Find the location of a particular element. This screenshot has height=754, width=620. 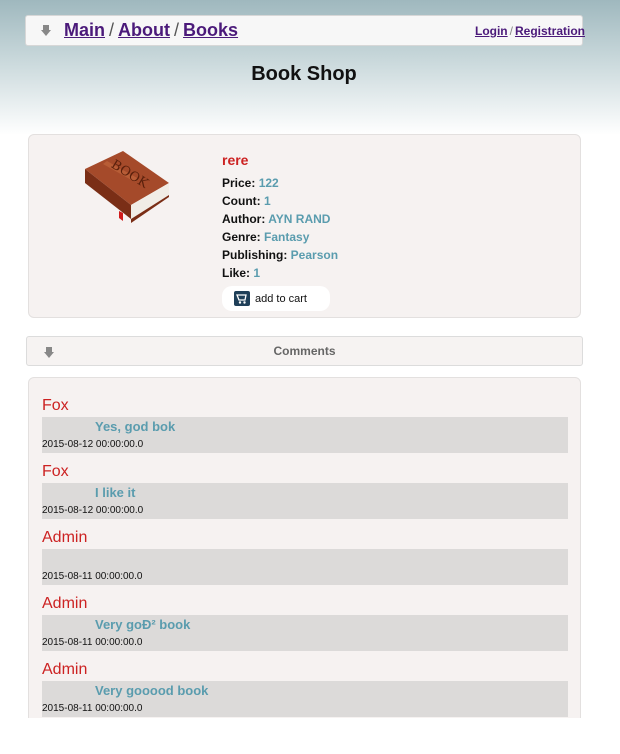

like-value: 1 is located at coordinates (257, 273).